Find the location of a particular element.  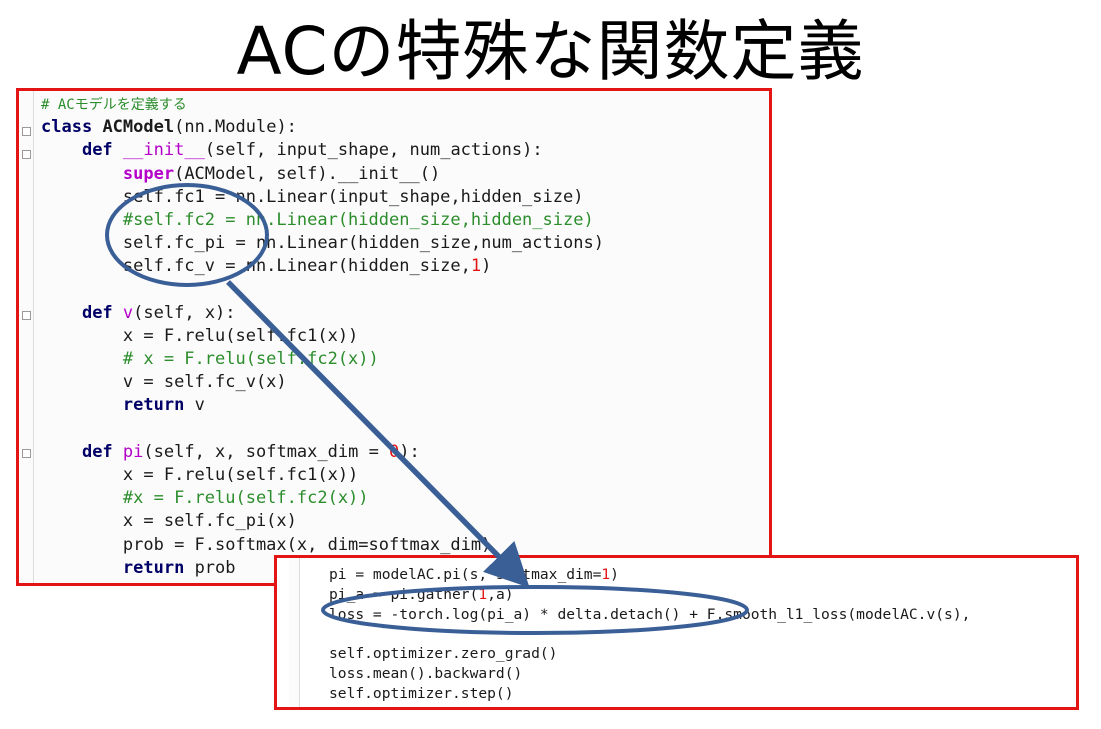

fc-v-line: self.fc_v = nn.Linear(hidden_size, is located at coordinates (296, 266).